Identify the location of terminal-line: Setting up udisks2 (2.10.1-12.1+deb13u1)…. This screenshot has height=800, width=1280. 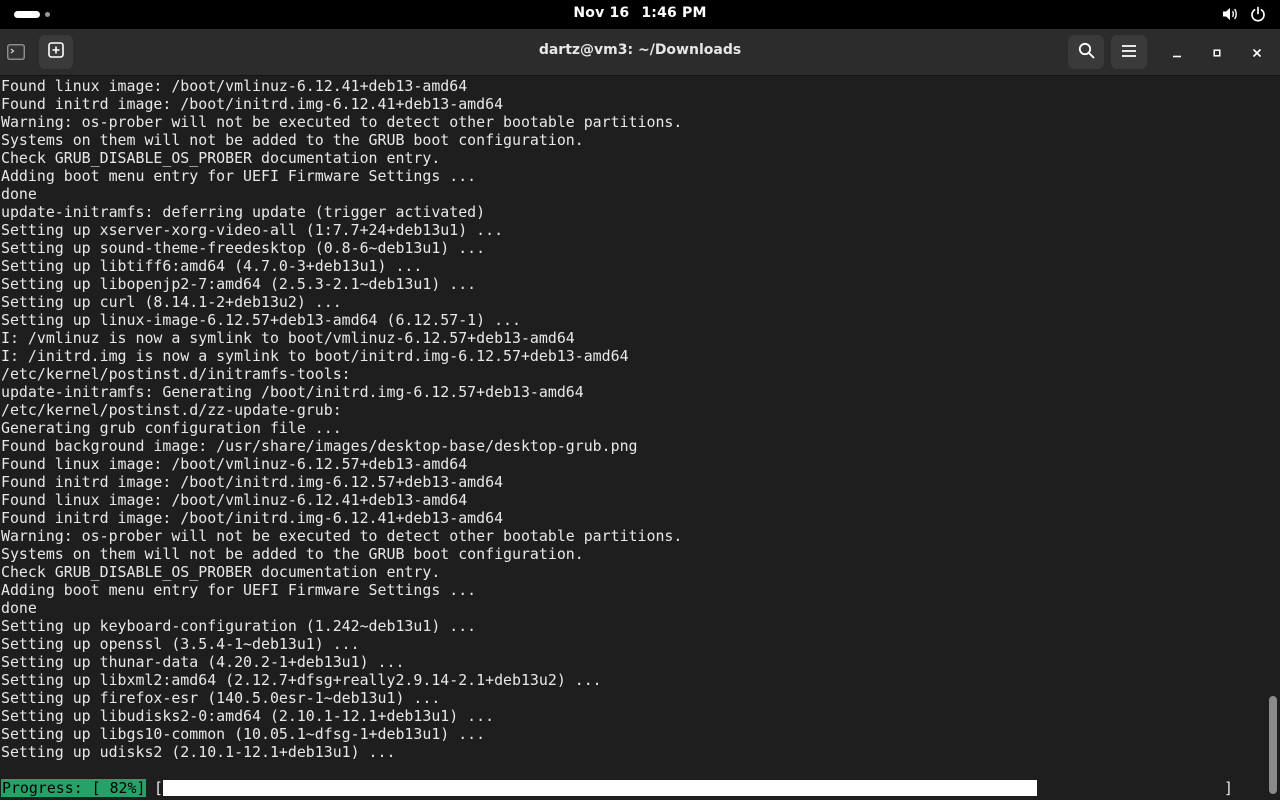
(198, 752).